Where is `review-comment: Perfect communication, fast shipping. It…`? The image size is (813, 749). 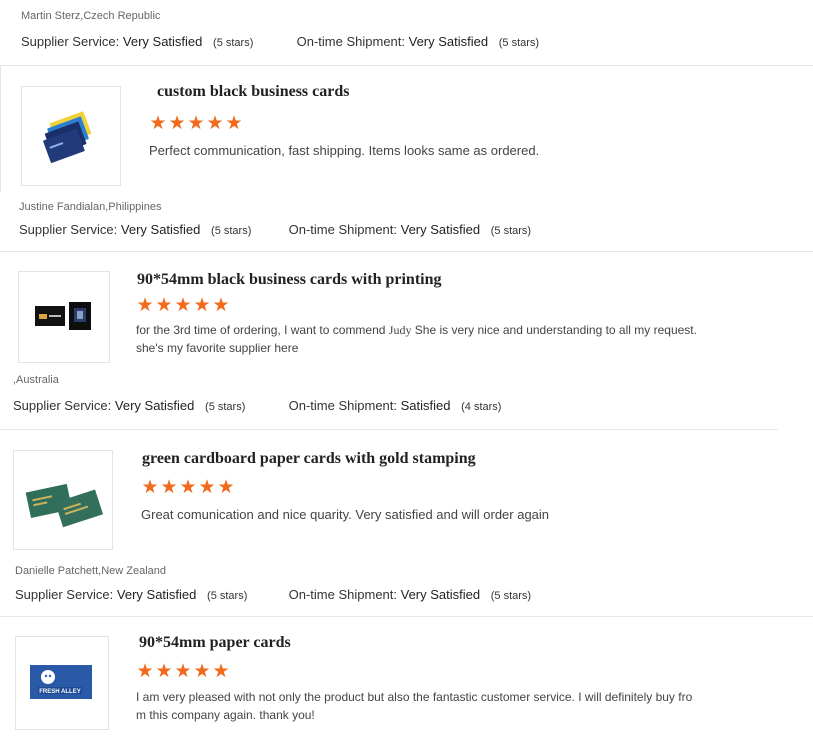 review-comment: Perfect communication, fast shipping. It… is located at coordinates (344, 150).